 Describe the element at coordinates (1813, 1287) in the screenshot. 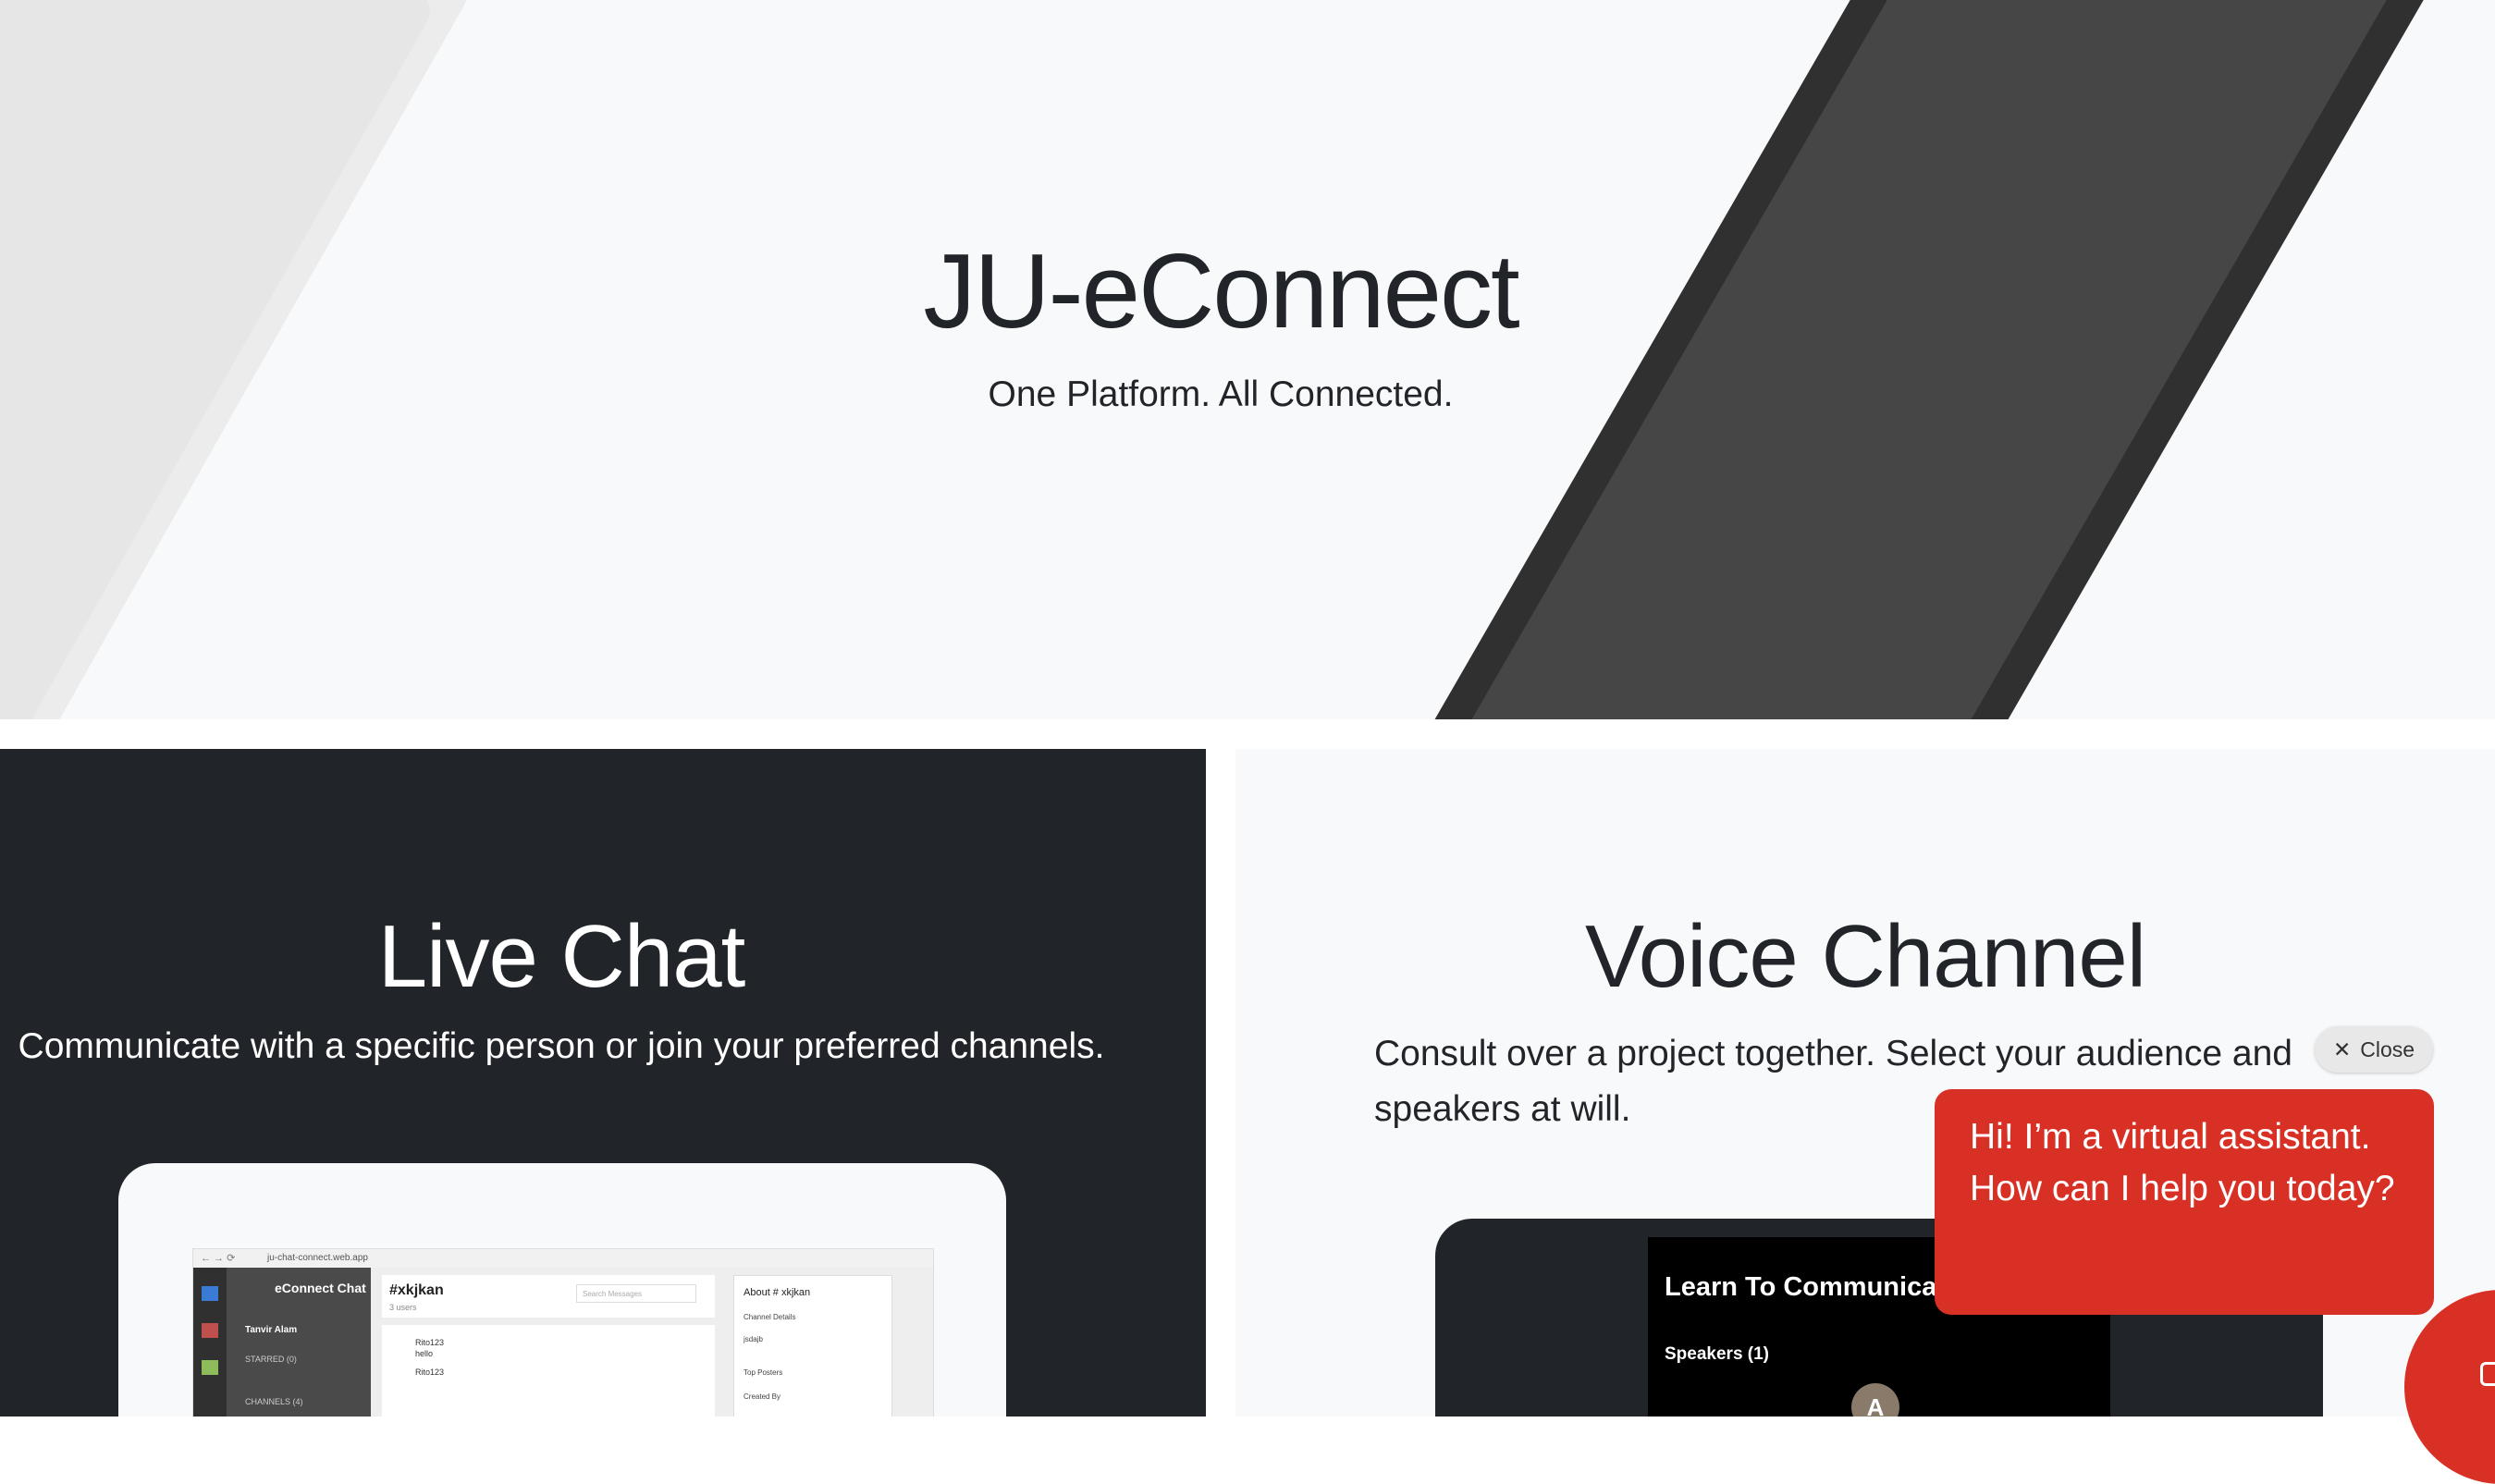

I see `voice-room-title: Learn To Communicate` at that location.